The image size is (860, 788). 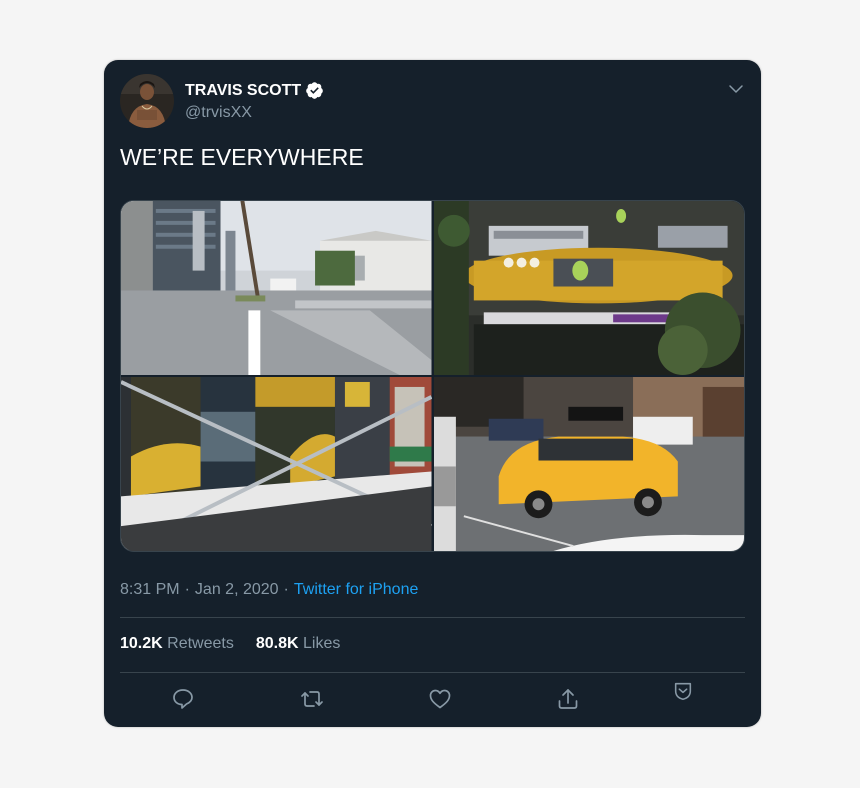 I want to click on bookmark-icon, so click(x=684, y=692).